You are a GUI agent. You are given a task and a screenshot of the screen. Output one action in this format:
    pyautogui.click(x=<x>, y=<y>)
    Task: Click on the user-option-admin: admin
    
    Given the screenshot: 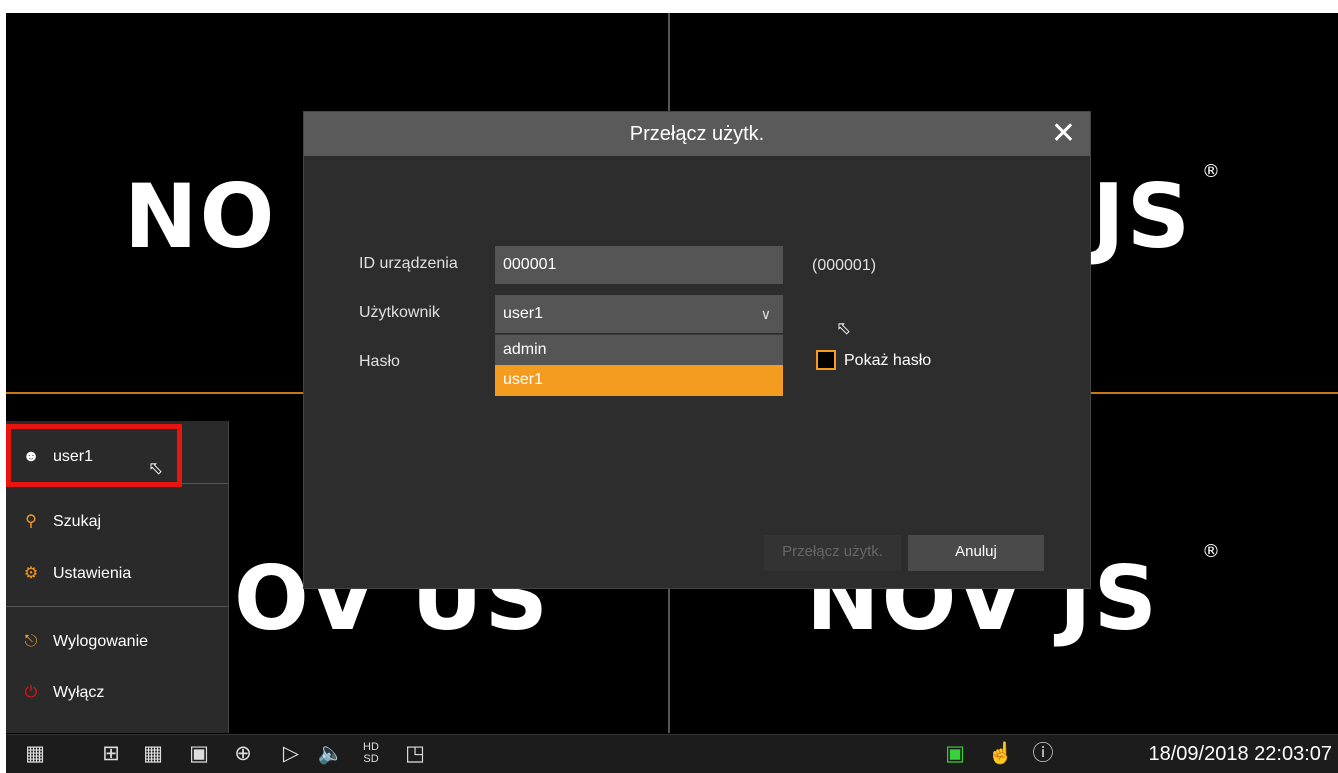 What is the action you would take?
    pyautogui.click(x=639, y=349)
    